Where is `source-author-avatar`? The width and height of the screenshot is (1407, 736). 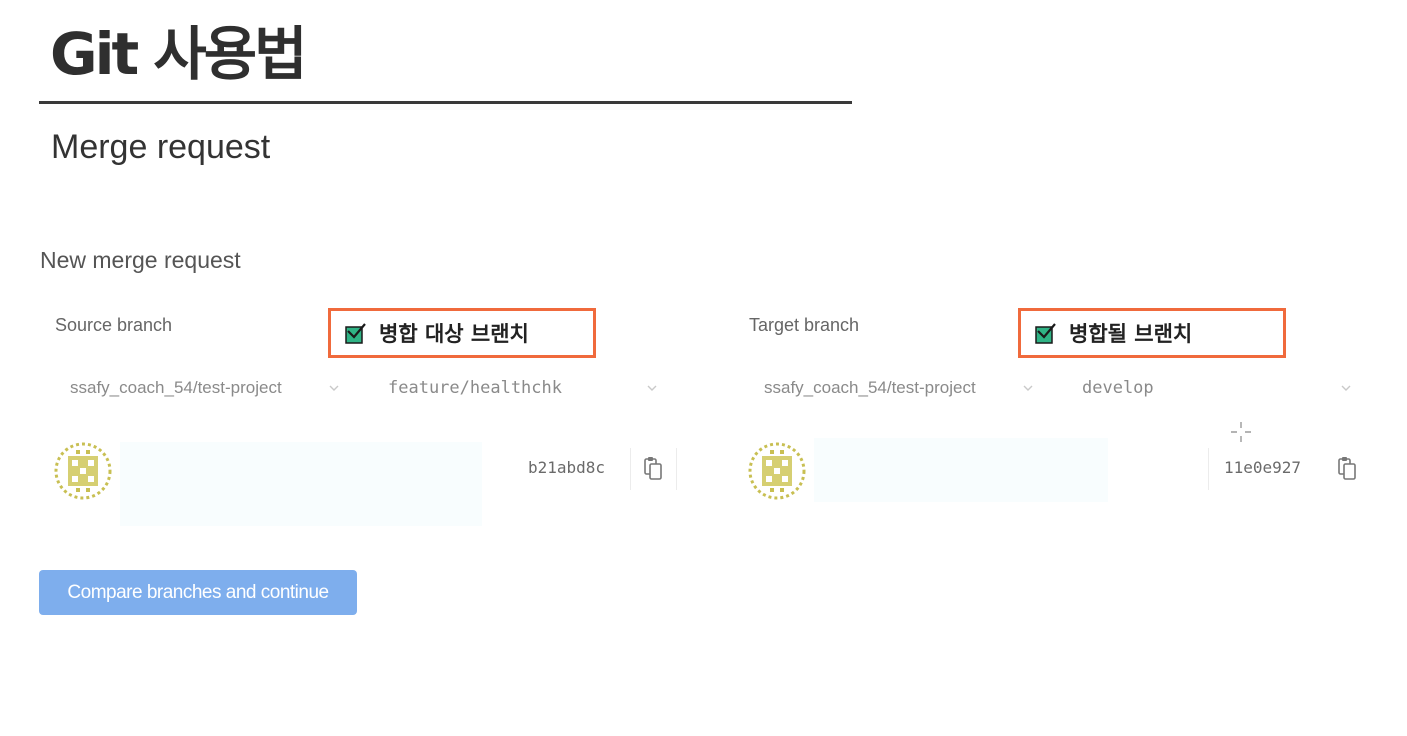
source-author-avatar is located at coordinates (83, 471).